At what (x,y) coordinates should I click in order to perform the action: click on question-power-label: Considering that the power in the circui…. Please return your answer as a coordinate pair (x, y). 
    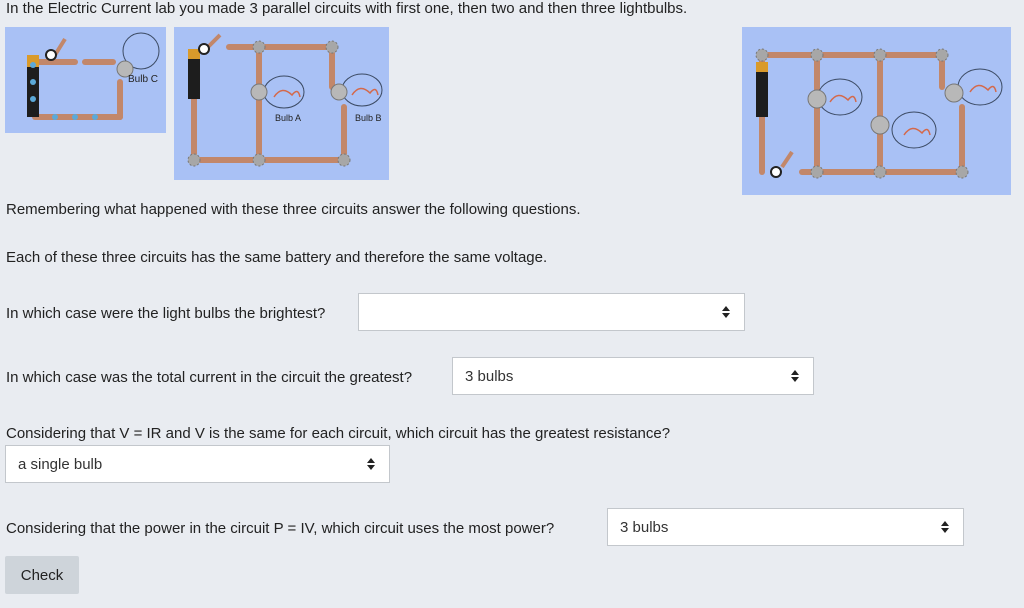
    Looking at the image, I should click on (280, 528).